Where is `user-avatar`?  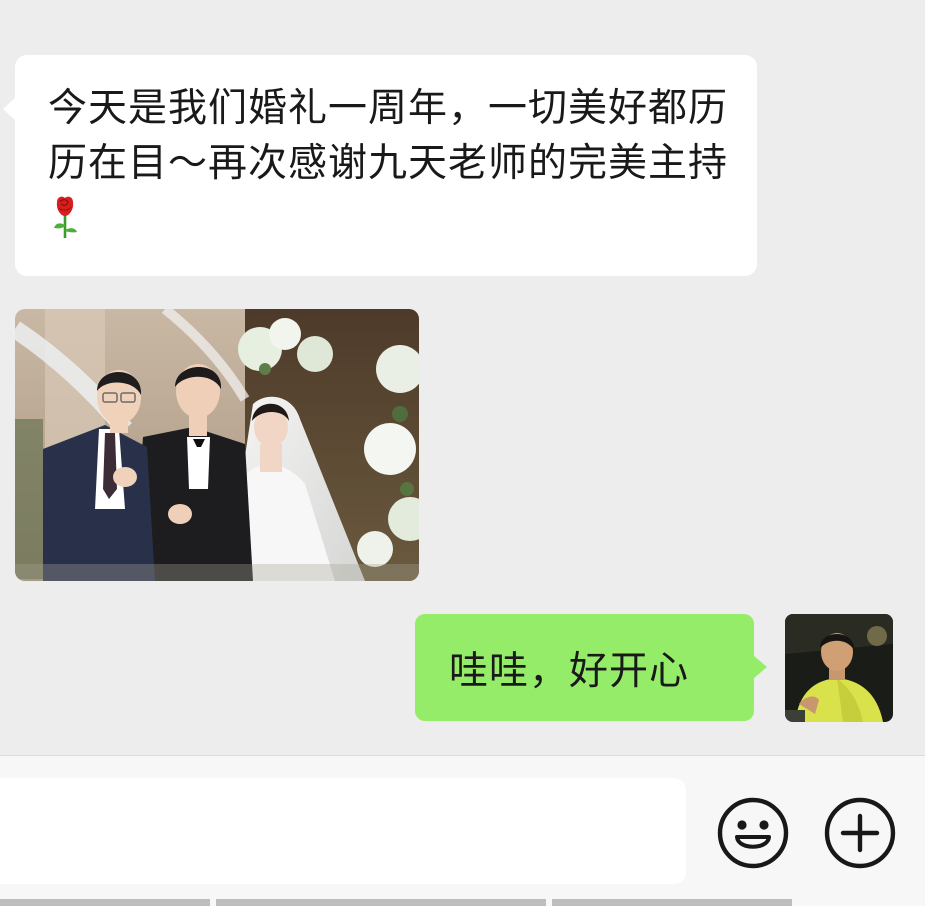 user-avatar is located at coordinates (839, 668).